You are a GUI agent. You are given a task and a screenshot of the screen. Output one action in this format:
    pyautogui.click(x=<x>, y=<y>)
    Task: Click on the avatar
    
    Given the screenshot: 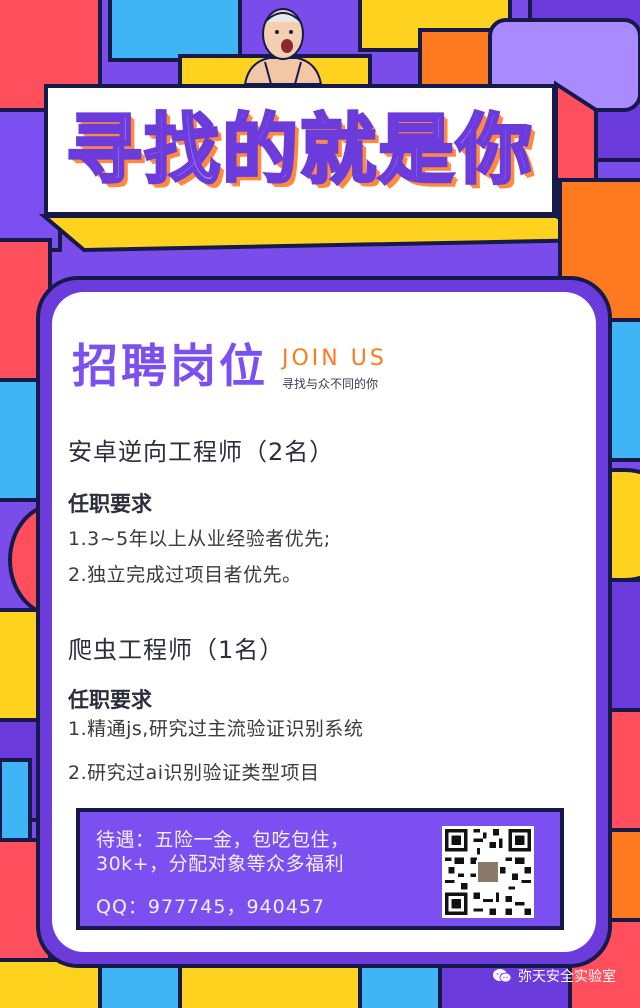 What is the action you would take?
    pyautogui.click(x=283, y=46)
    